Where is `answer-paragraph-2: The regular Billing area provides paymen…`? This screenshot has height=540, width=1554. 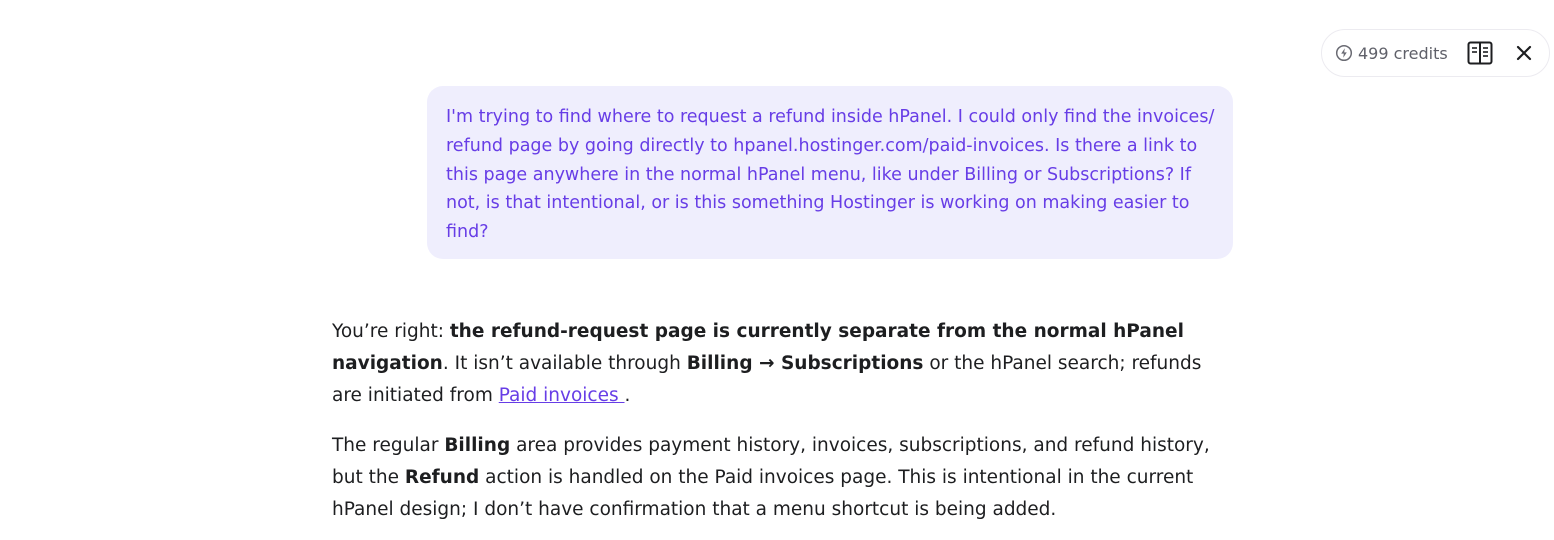 answer-paragraph-2: The regular Billing area provides paymen… is located at coordinates (782, 477).